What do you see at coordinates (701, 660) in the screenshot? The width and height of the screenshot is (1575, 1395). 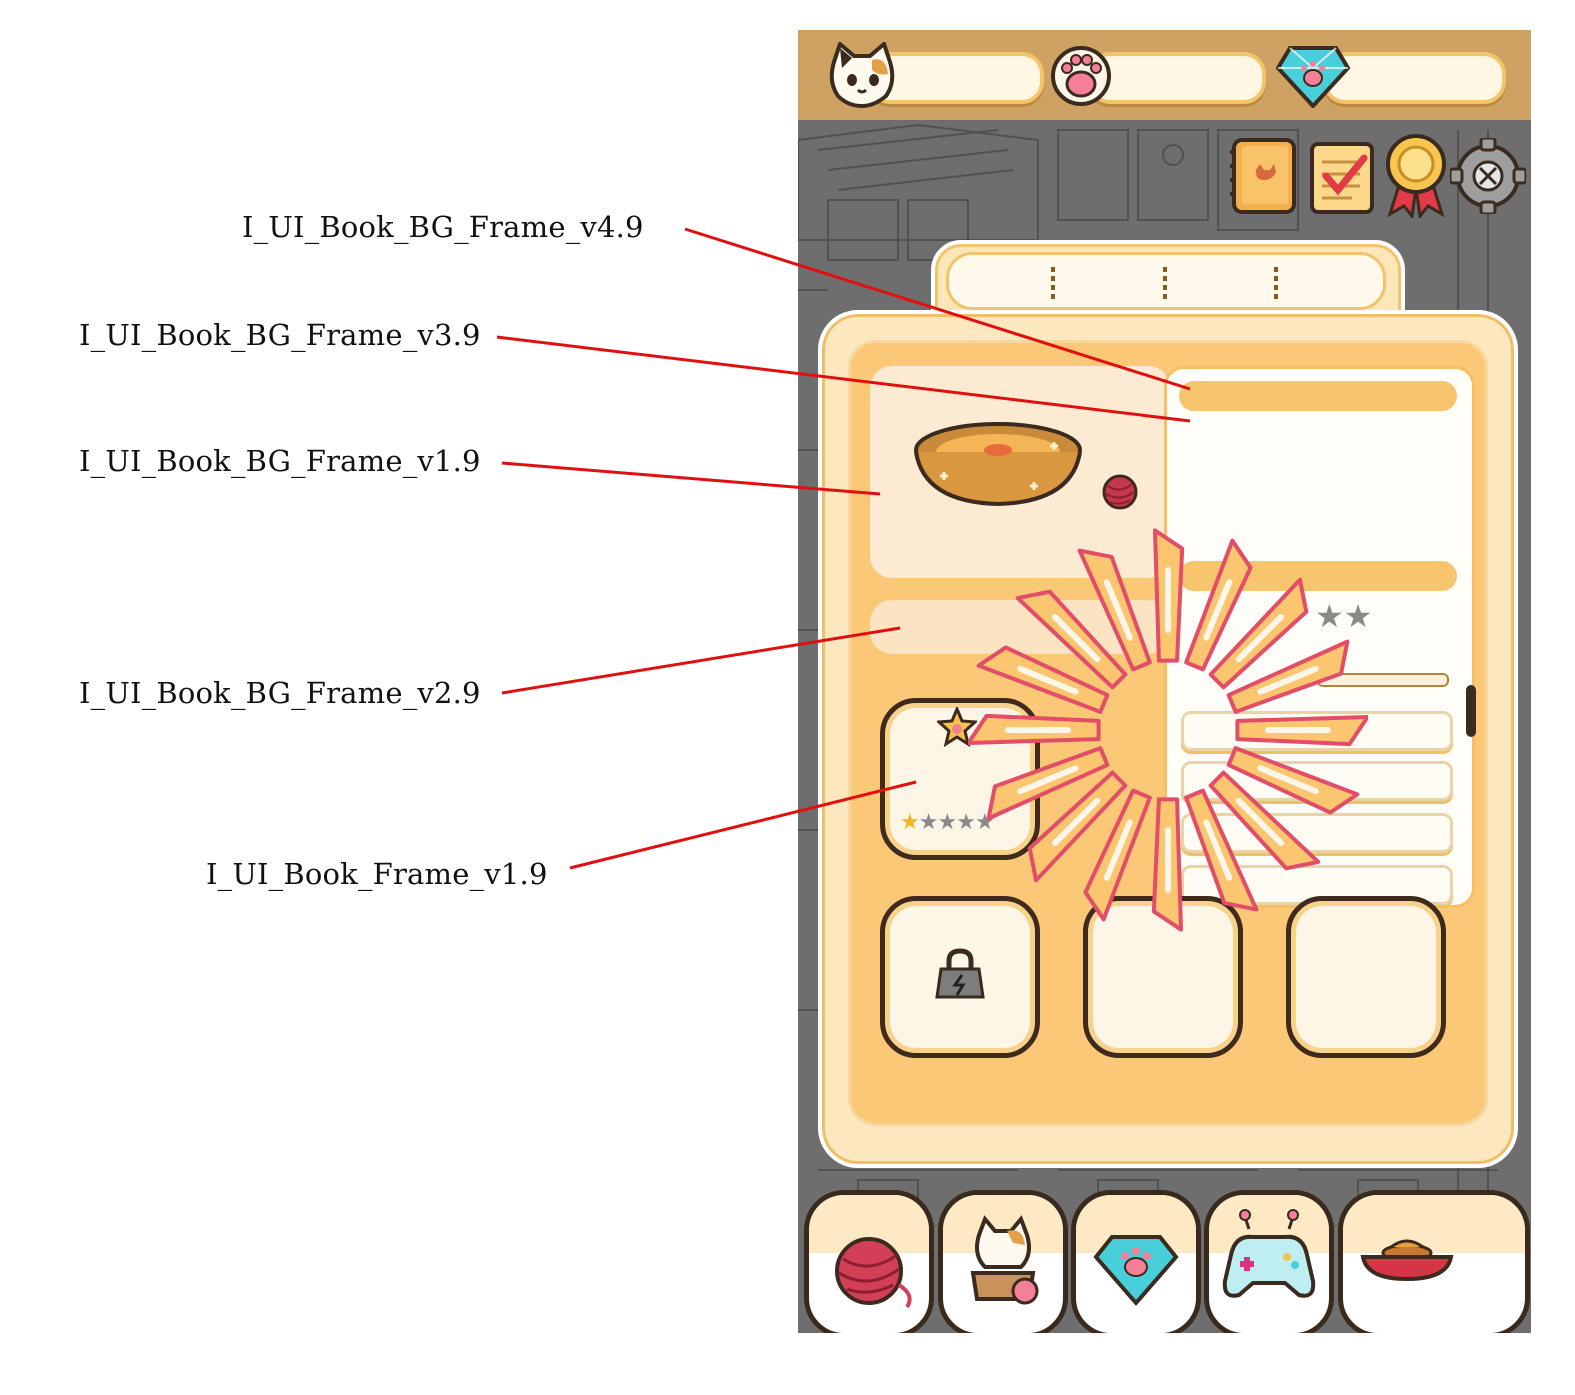 I see `leader-line-v2` at bounding box center [701, 660].